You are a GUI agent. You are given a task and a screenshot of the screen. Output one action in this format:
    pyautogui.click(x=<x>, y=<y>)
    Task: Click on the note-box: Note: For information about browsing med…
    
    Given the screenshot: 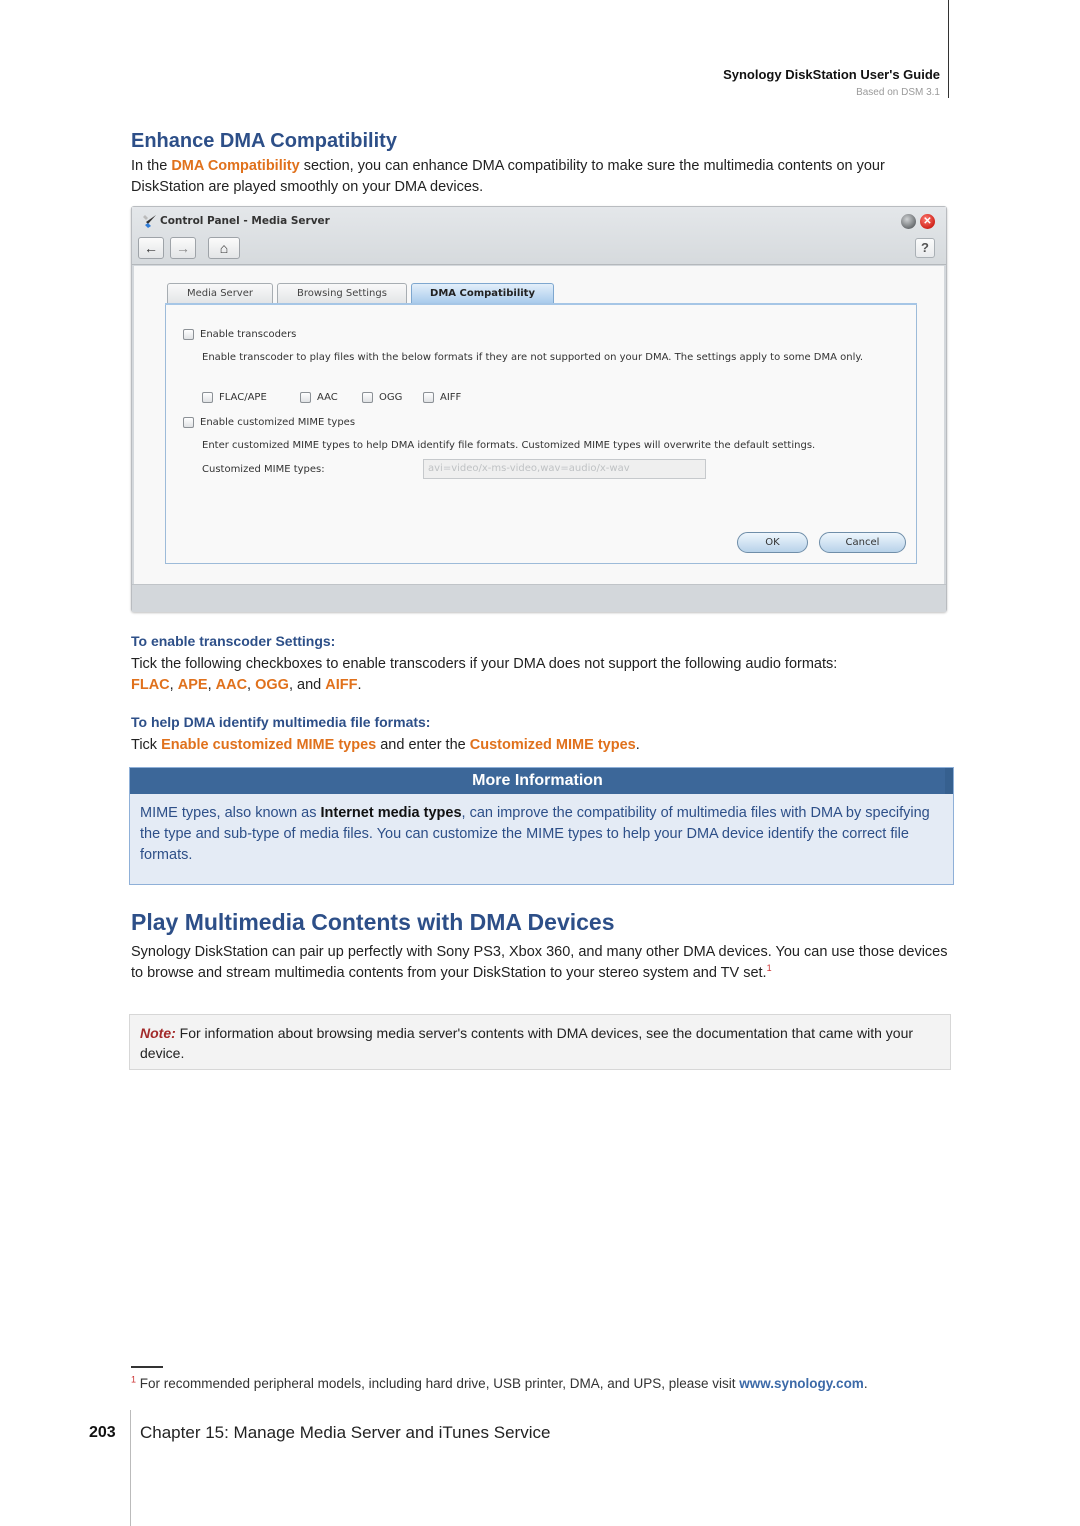 What is the action you would take?
    pyautogui.click(x=540, y=1042)
    